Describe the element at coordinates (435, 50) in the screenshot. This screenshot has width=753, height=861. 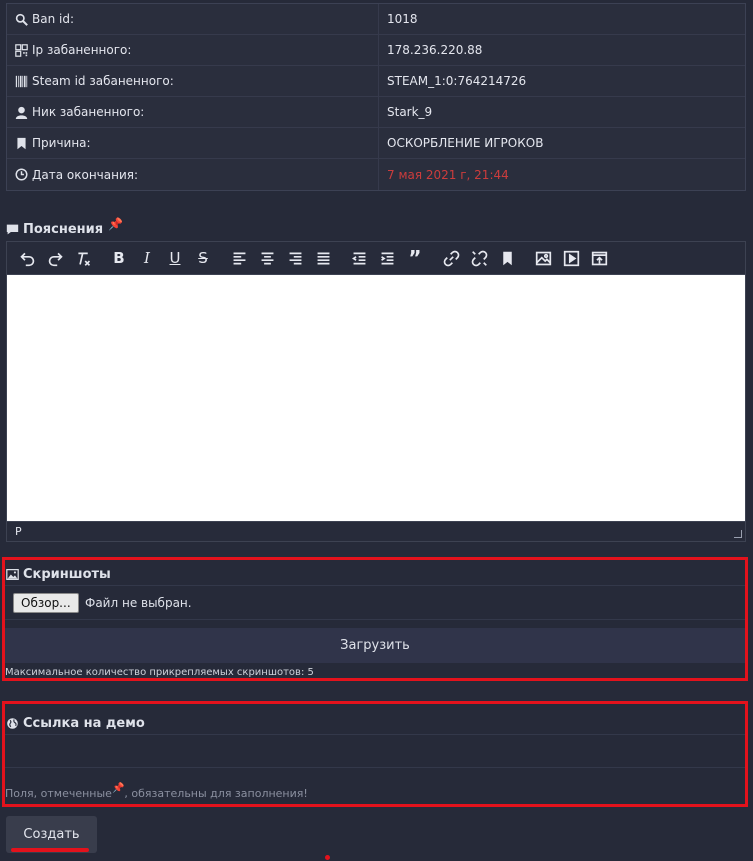
I see `ip-value: 178.236.220.88` at that location.